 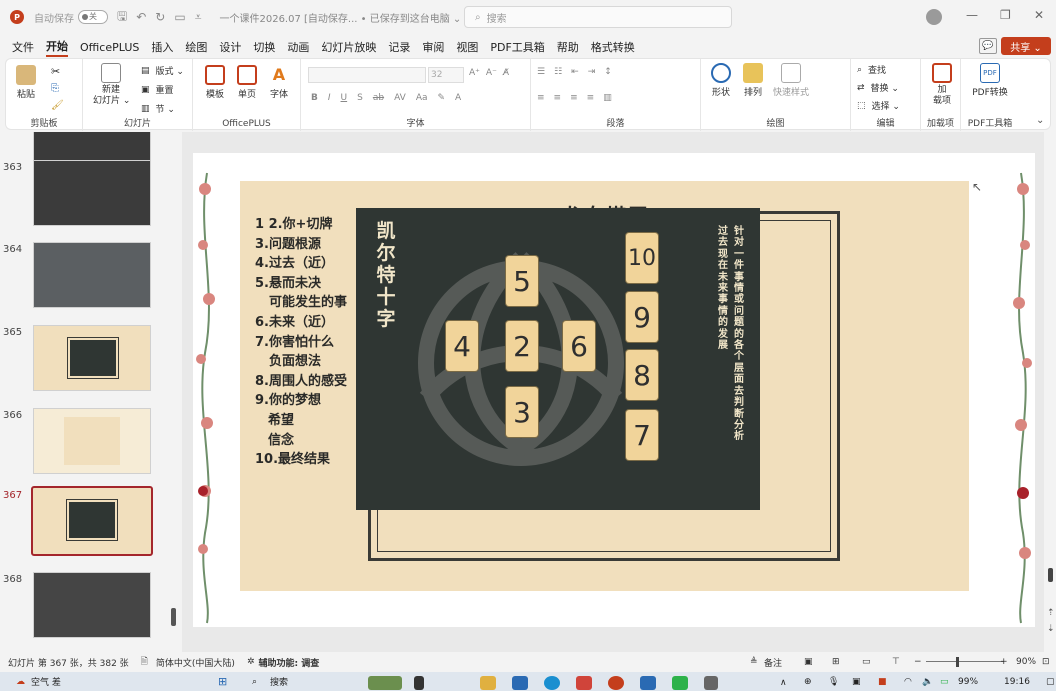 What do you see at coordinates (648, 683) in the screenshot?
I see `taskbar-app-blue` at bounding box center [648, 683].